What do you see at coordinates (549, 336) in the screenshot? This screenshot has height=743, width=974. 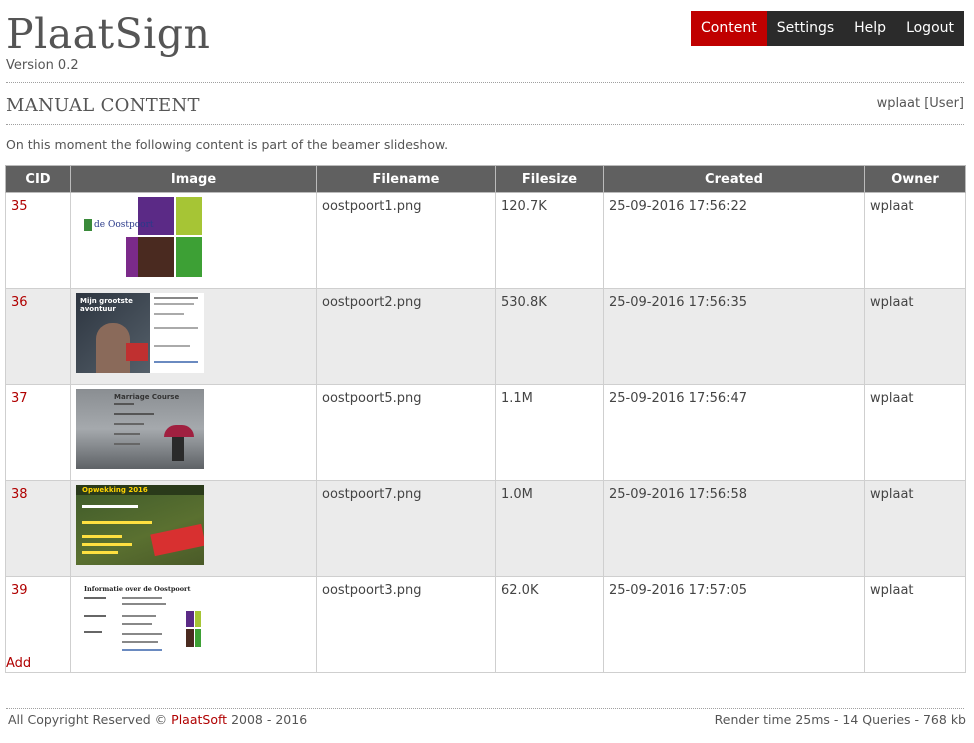 I see `filesize-cell: 530.8K` at bounding box center [549, 336].